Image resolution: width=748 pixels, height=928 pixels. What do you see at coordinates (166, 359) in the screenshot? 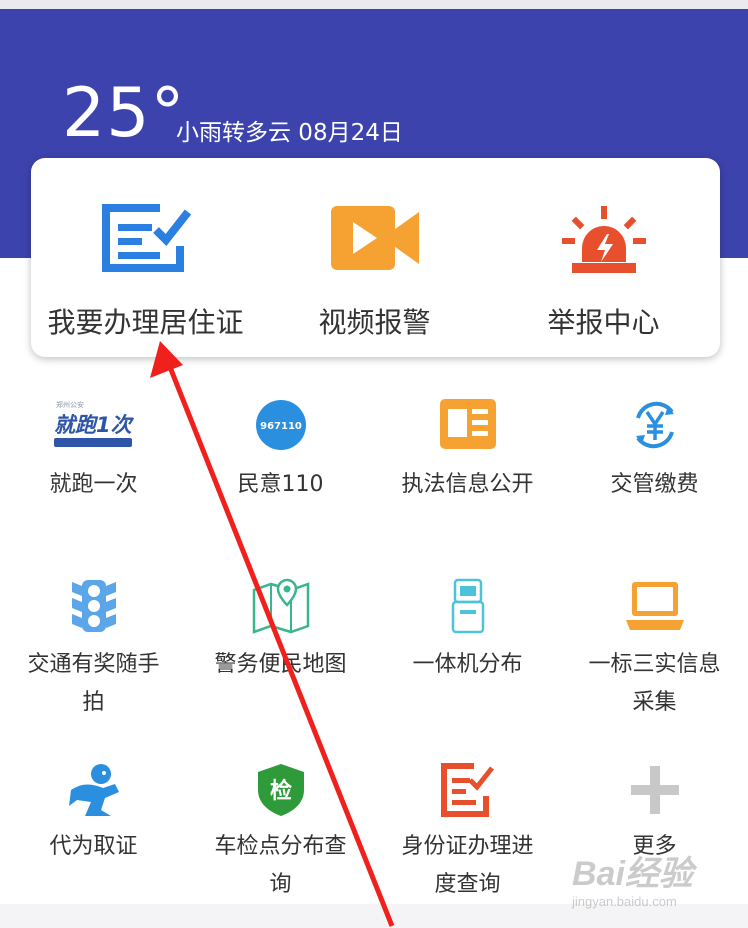
I see `arrow-head` at bounding box center [166, 359].